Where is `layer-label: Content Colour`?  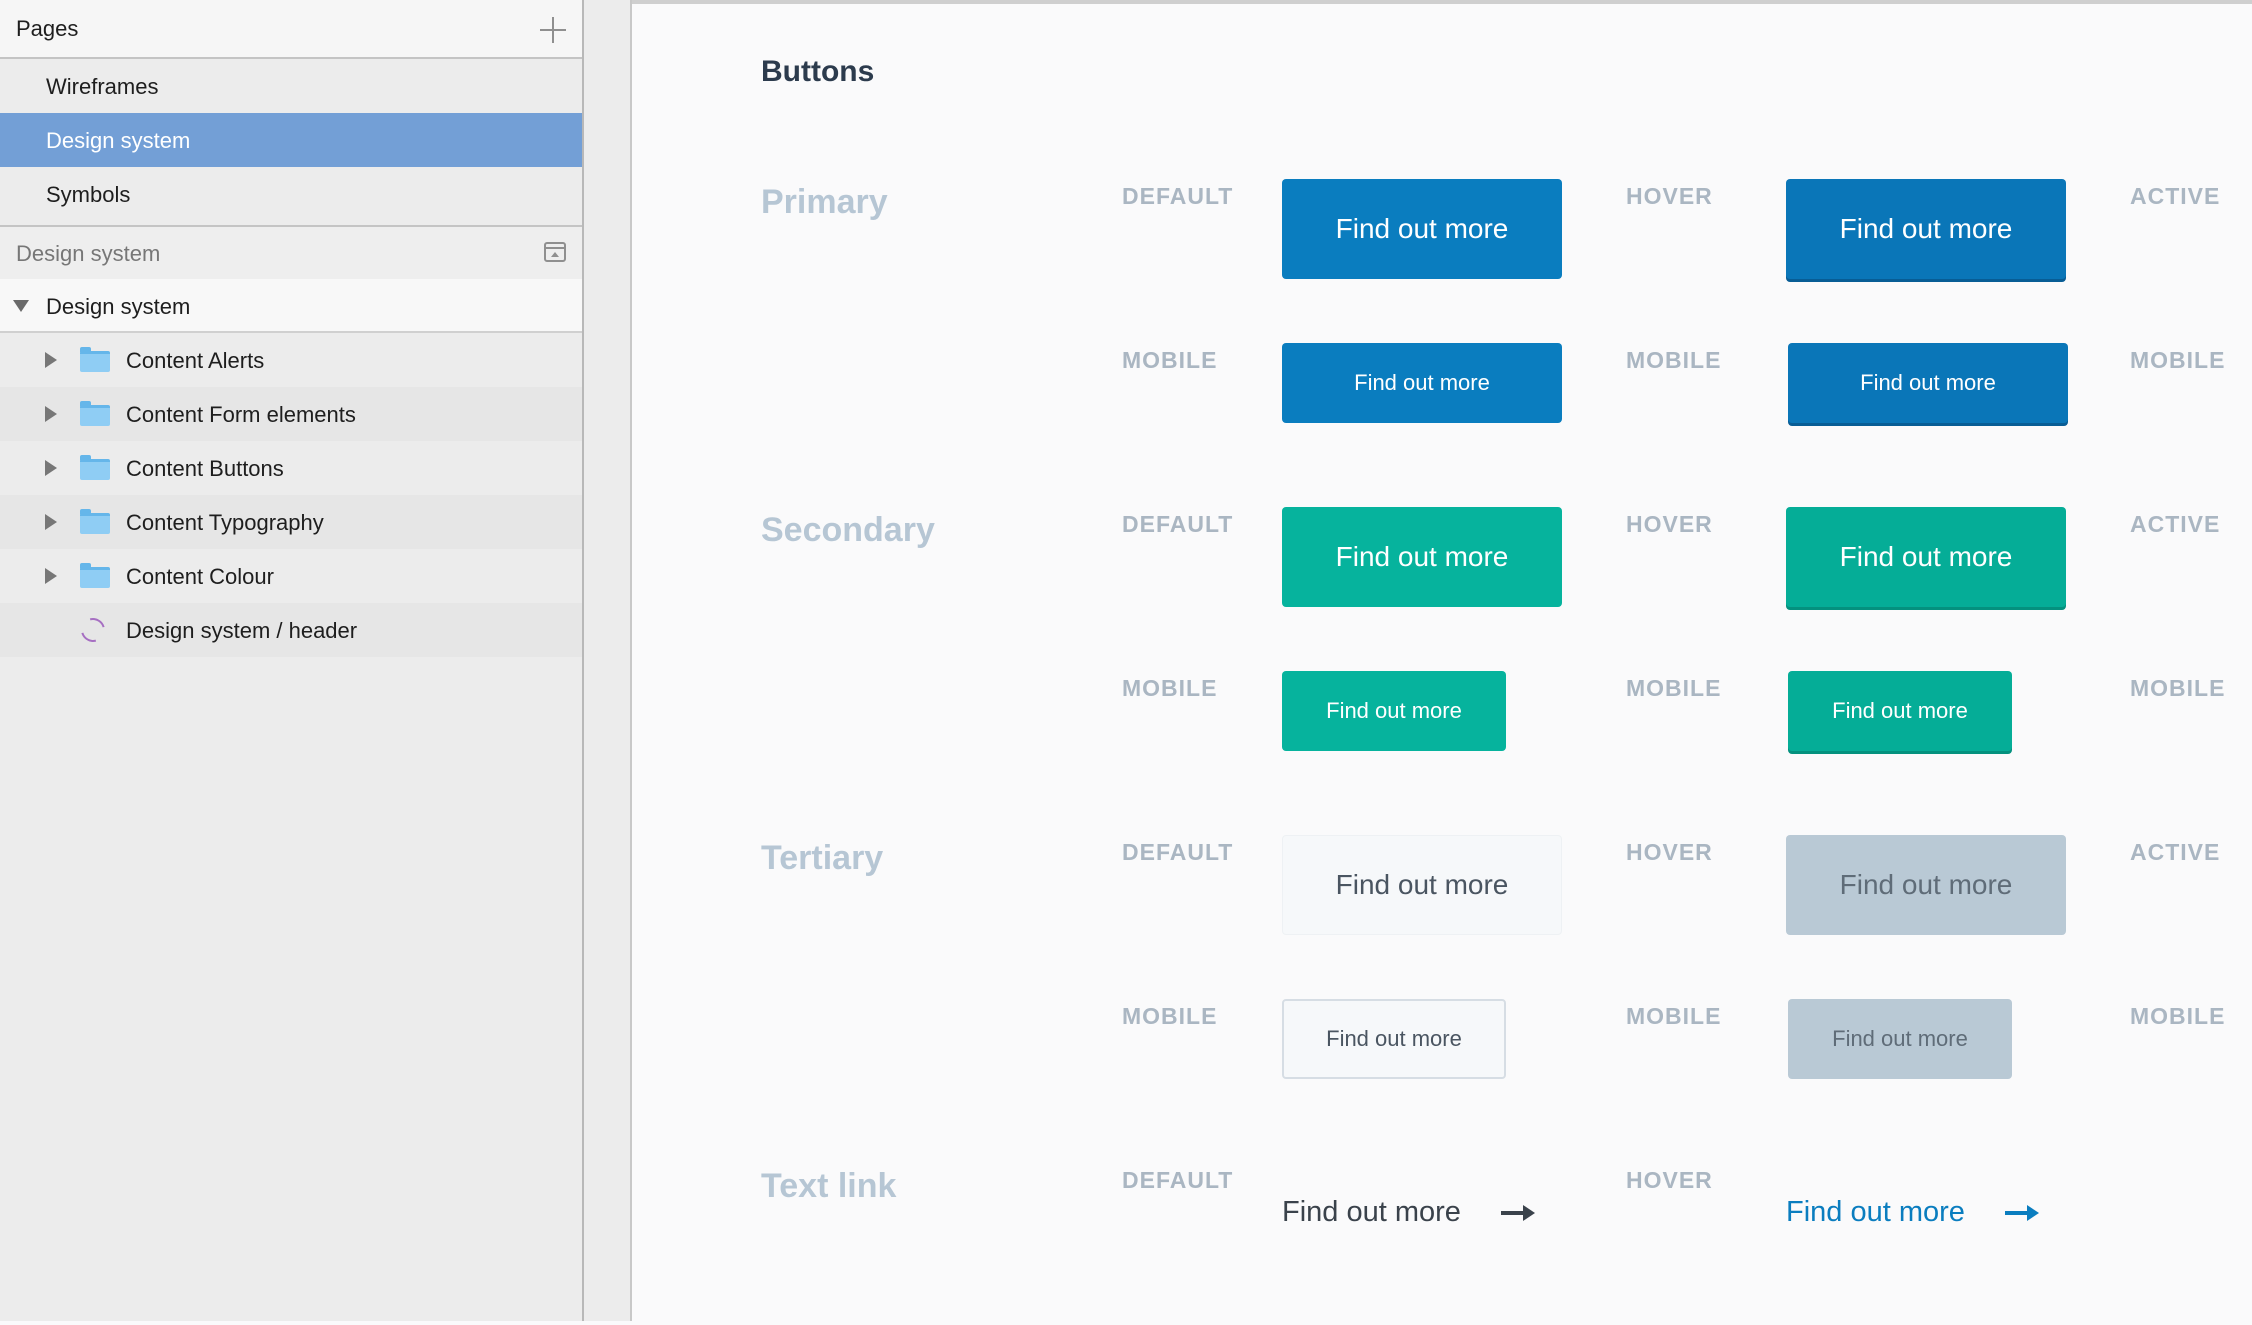 layer-label: Content Colour is located at coordinates (200, 576).